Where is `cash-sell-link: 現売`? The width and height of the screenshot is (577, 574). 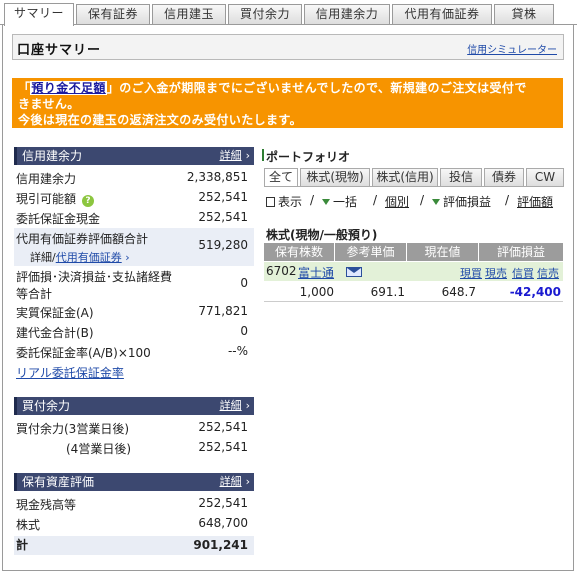
cash-sell-link: 現売 is located at coordinates (496, 273).